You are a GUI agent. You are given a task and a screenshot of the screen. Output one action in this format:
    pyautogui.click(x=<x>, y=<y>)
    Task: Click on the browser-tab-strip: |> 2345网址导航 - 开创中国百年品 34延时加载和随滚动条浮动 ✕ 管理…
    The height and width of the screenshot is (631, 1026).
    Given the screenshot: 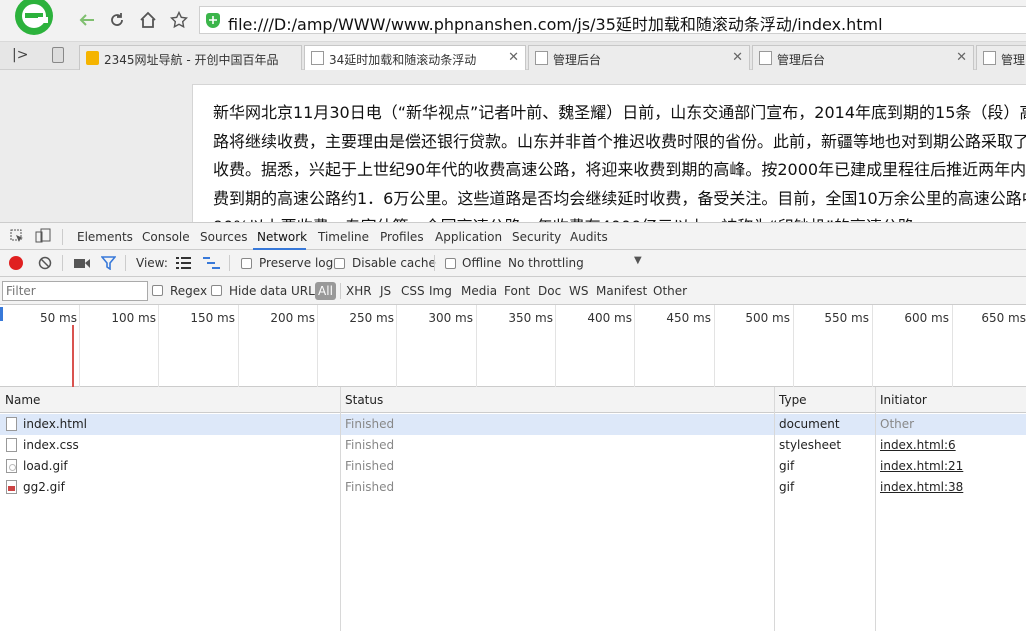 What is the action you would take?
    pyautogui.click(x=513, y=56)
    